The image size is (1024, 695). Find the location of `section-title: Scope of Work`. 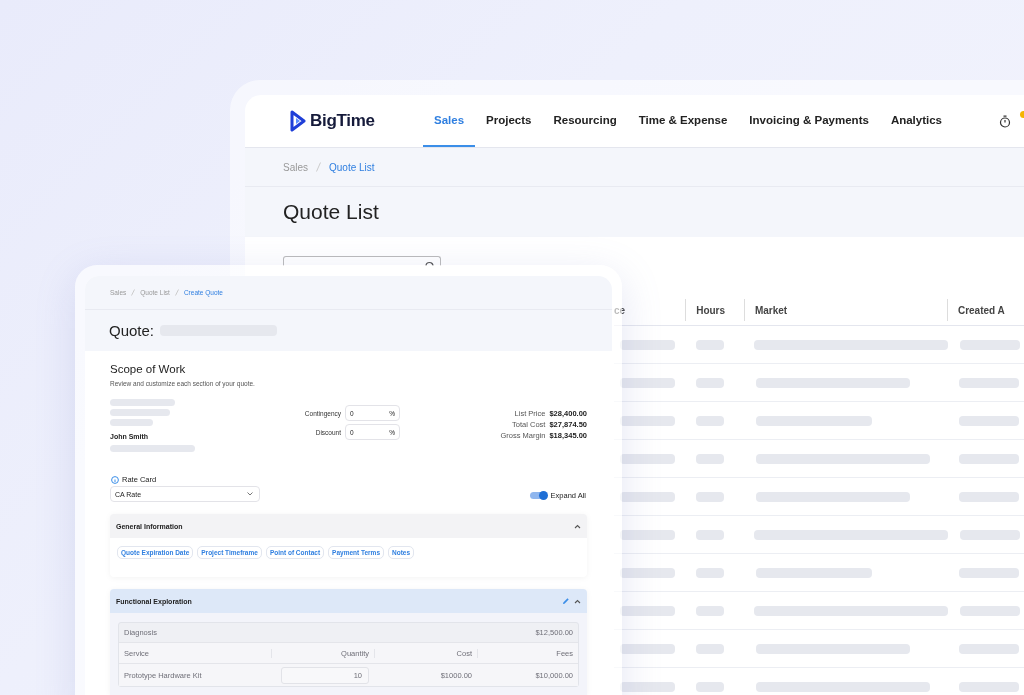

section-title: Scope of Work is located at coordinates (148, 369).